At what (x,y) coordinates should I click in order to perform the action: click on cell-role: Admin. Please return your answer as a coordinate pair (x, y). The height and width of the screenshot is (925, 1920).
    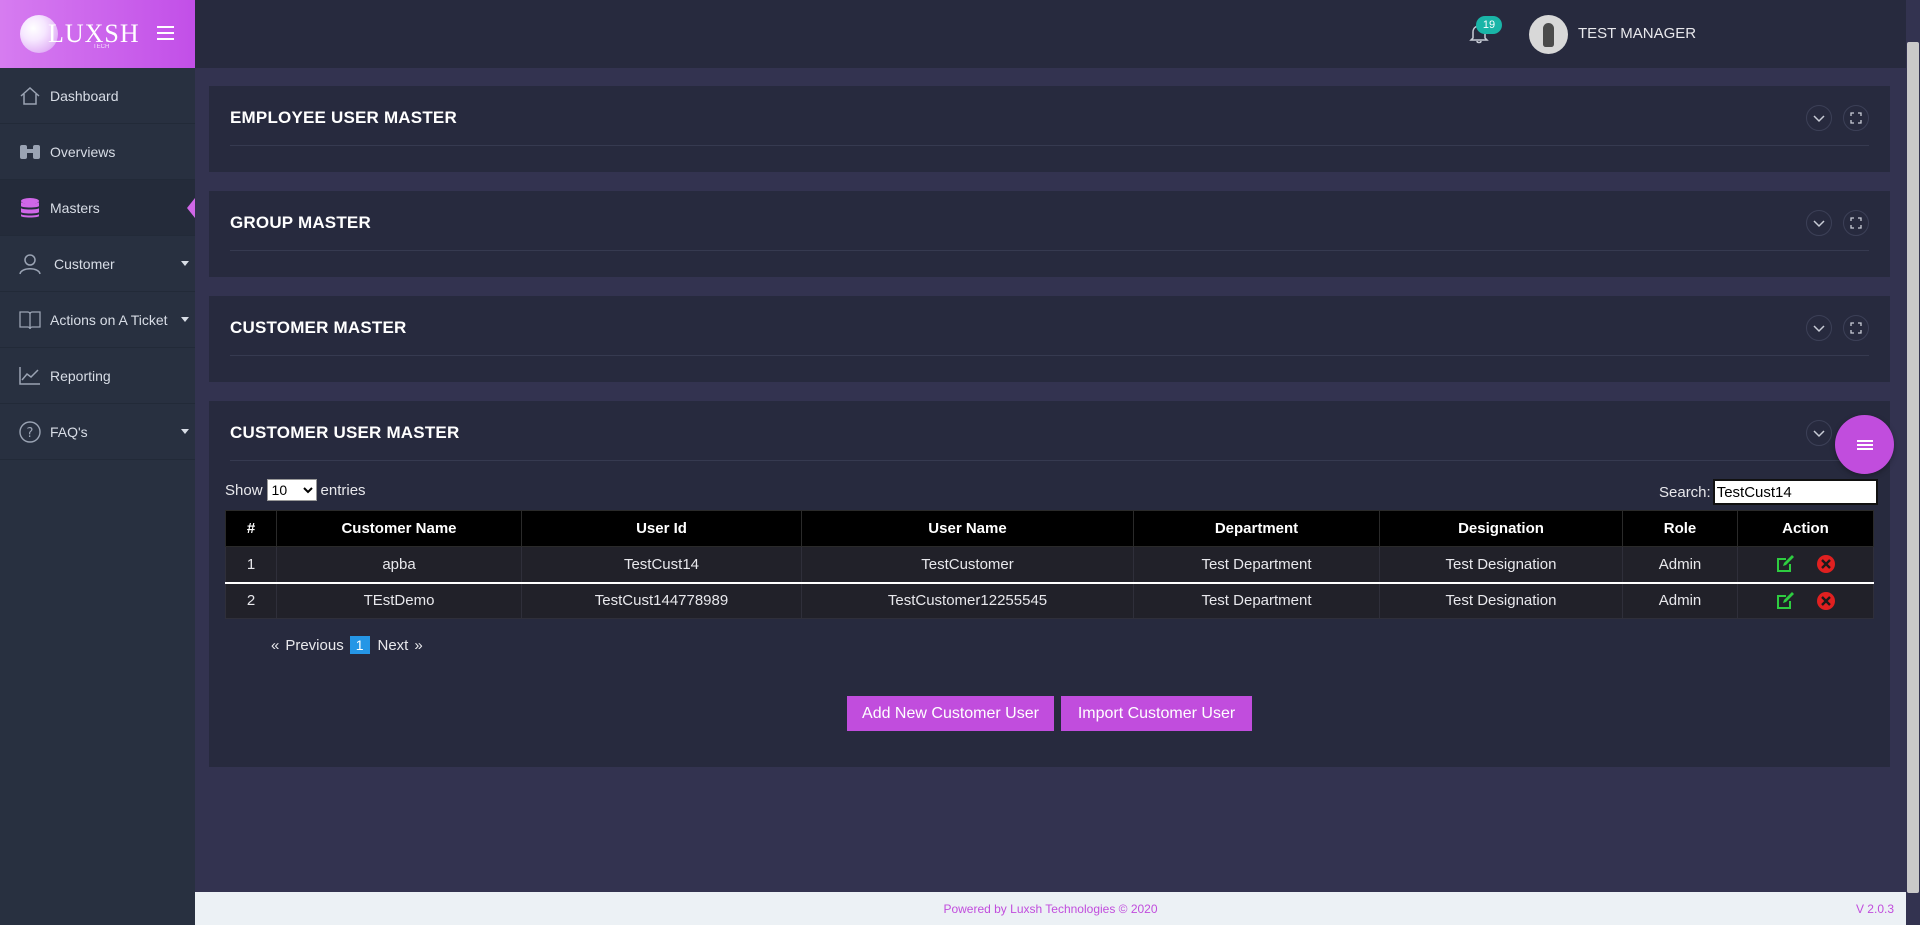
    Looking at the image, I should click on (1680, 600).